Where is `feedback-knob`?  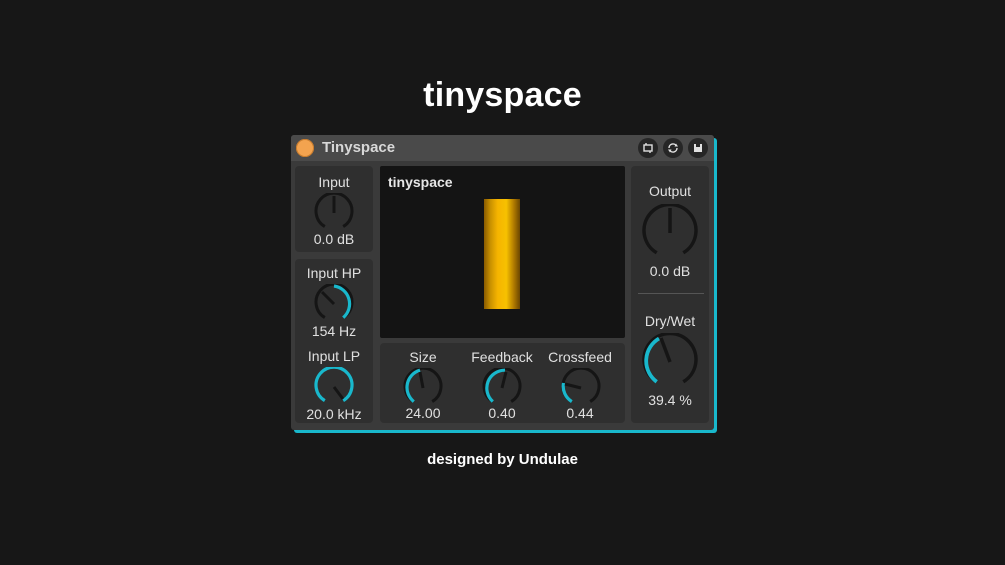
feedback-knob is located at coordinates (502, 388).